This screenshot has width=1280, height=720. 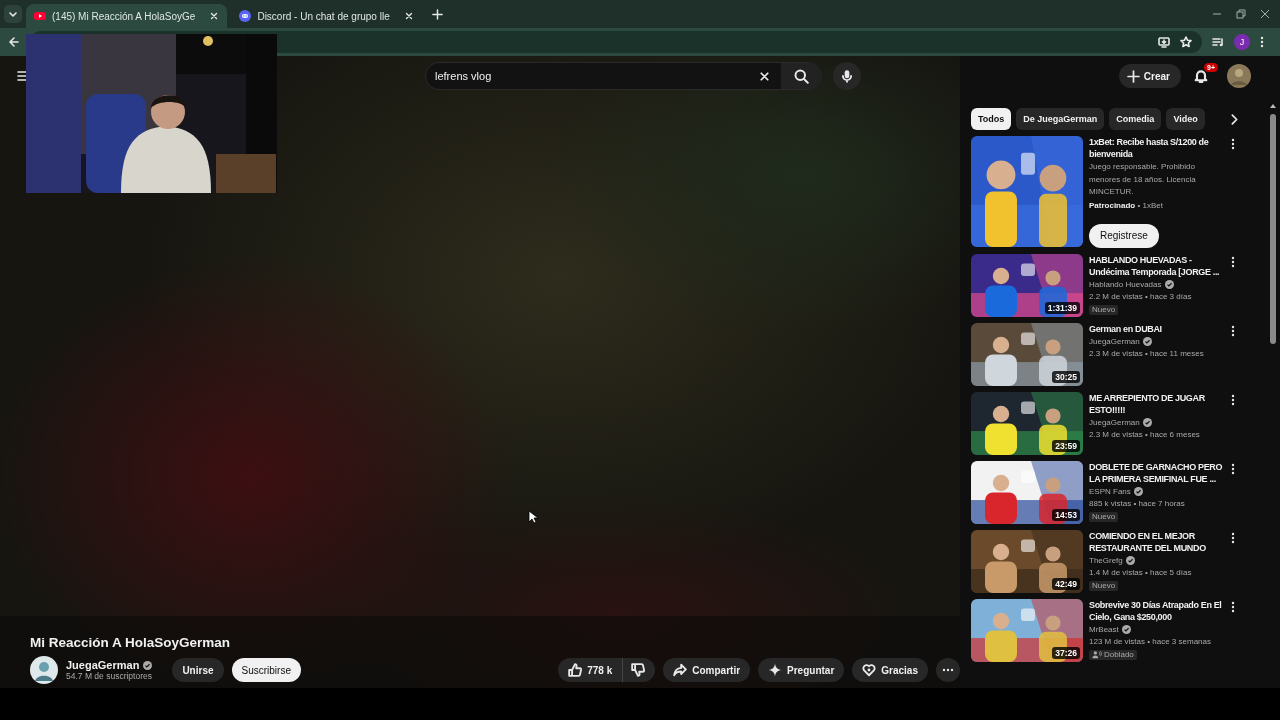 What do you see at coordinates (1160, 328) in the screenshot?
I see `video-title: German en DUBAI` at bounding box center [1160, 328].